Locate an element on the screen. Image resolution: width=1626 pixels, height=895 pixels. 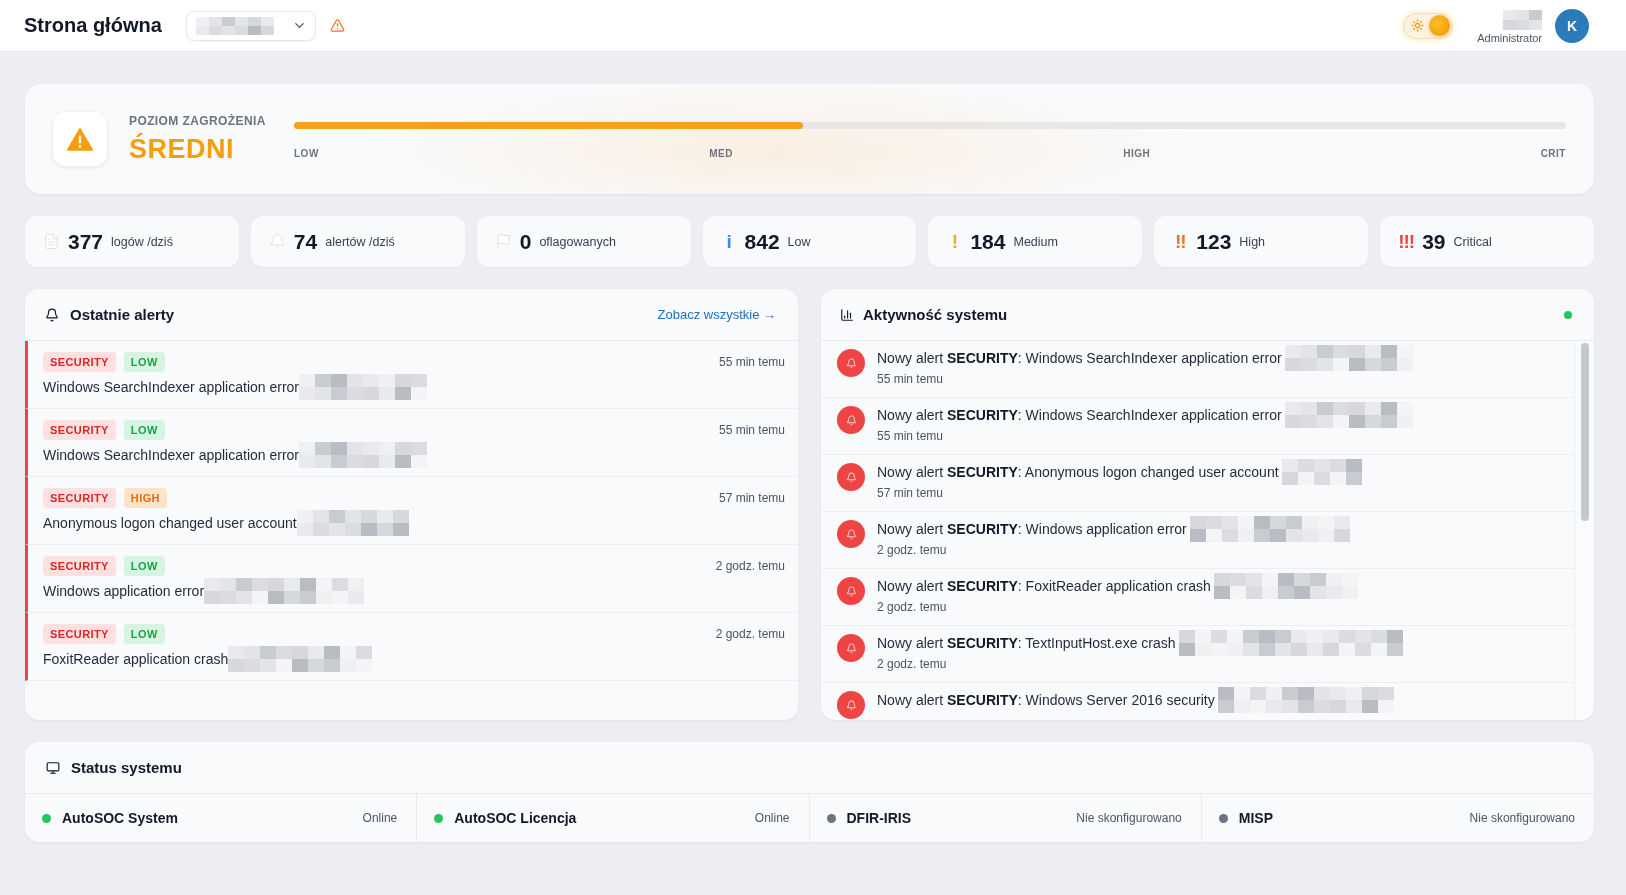
severity-symbol: i is located at coordinates (728, 241).